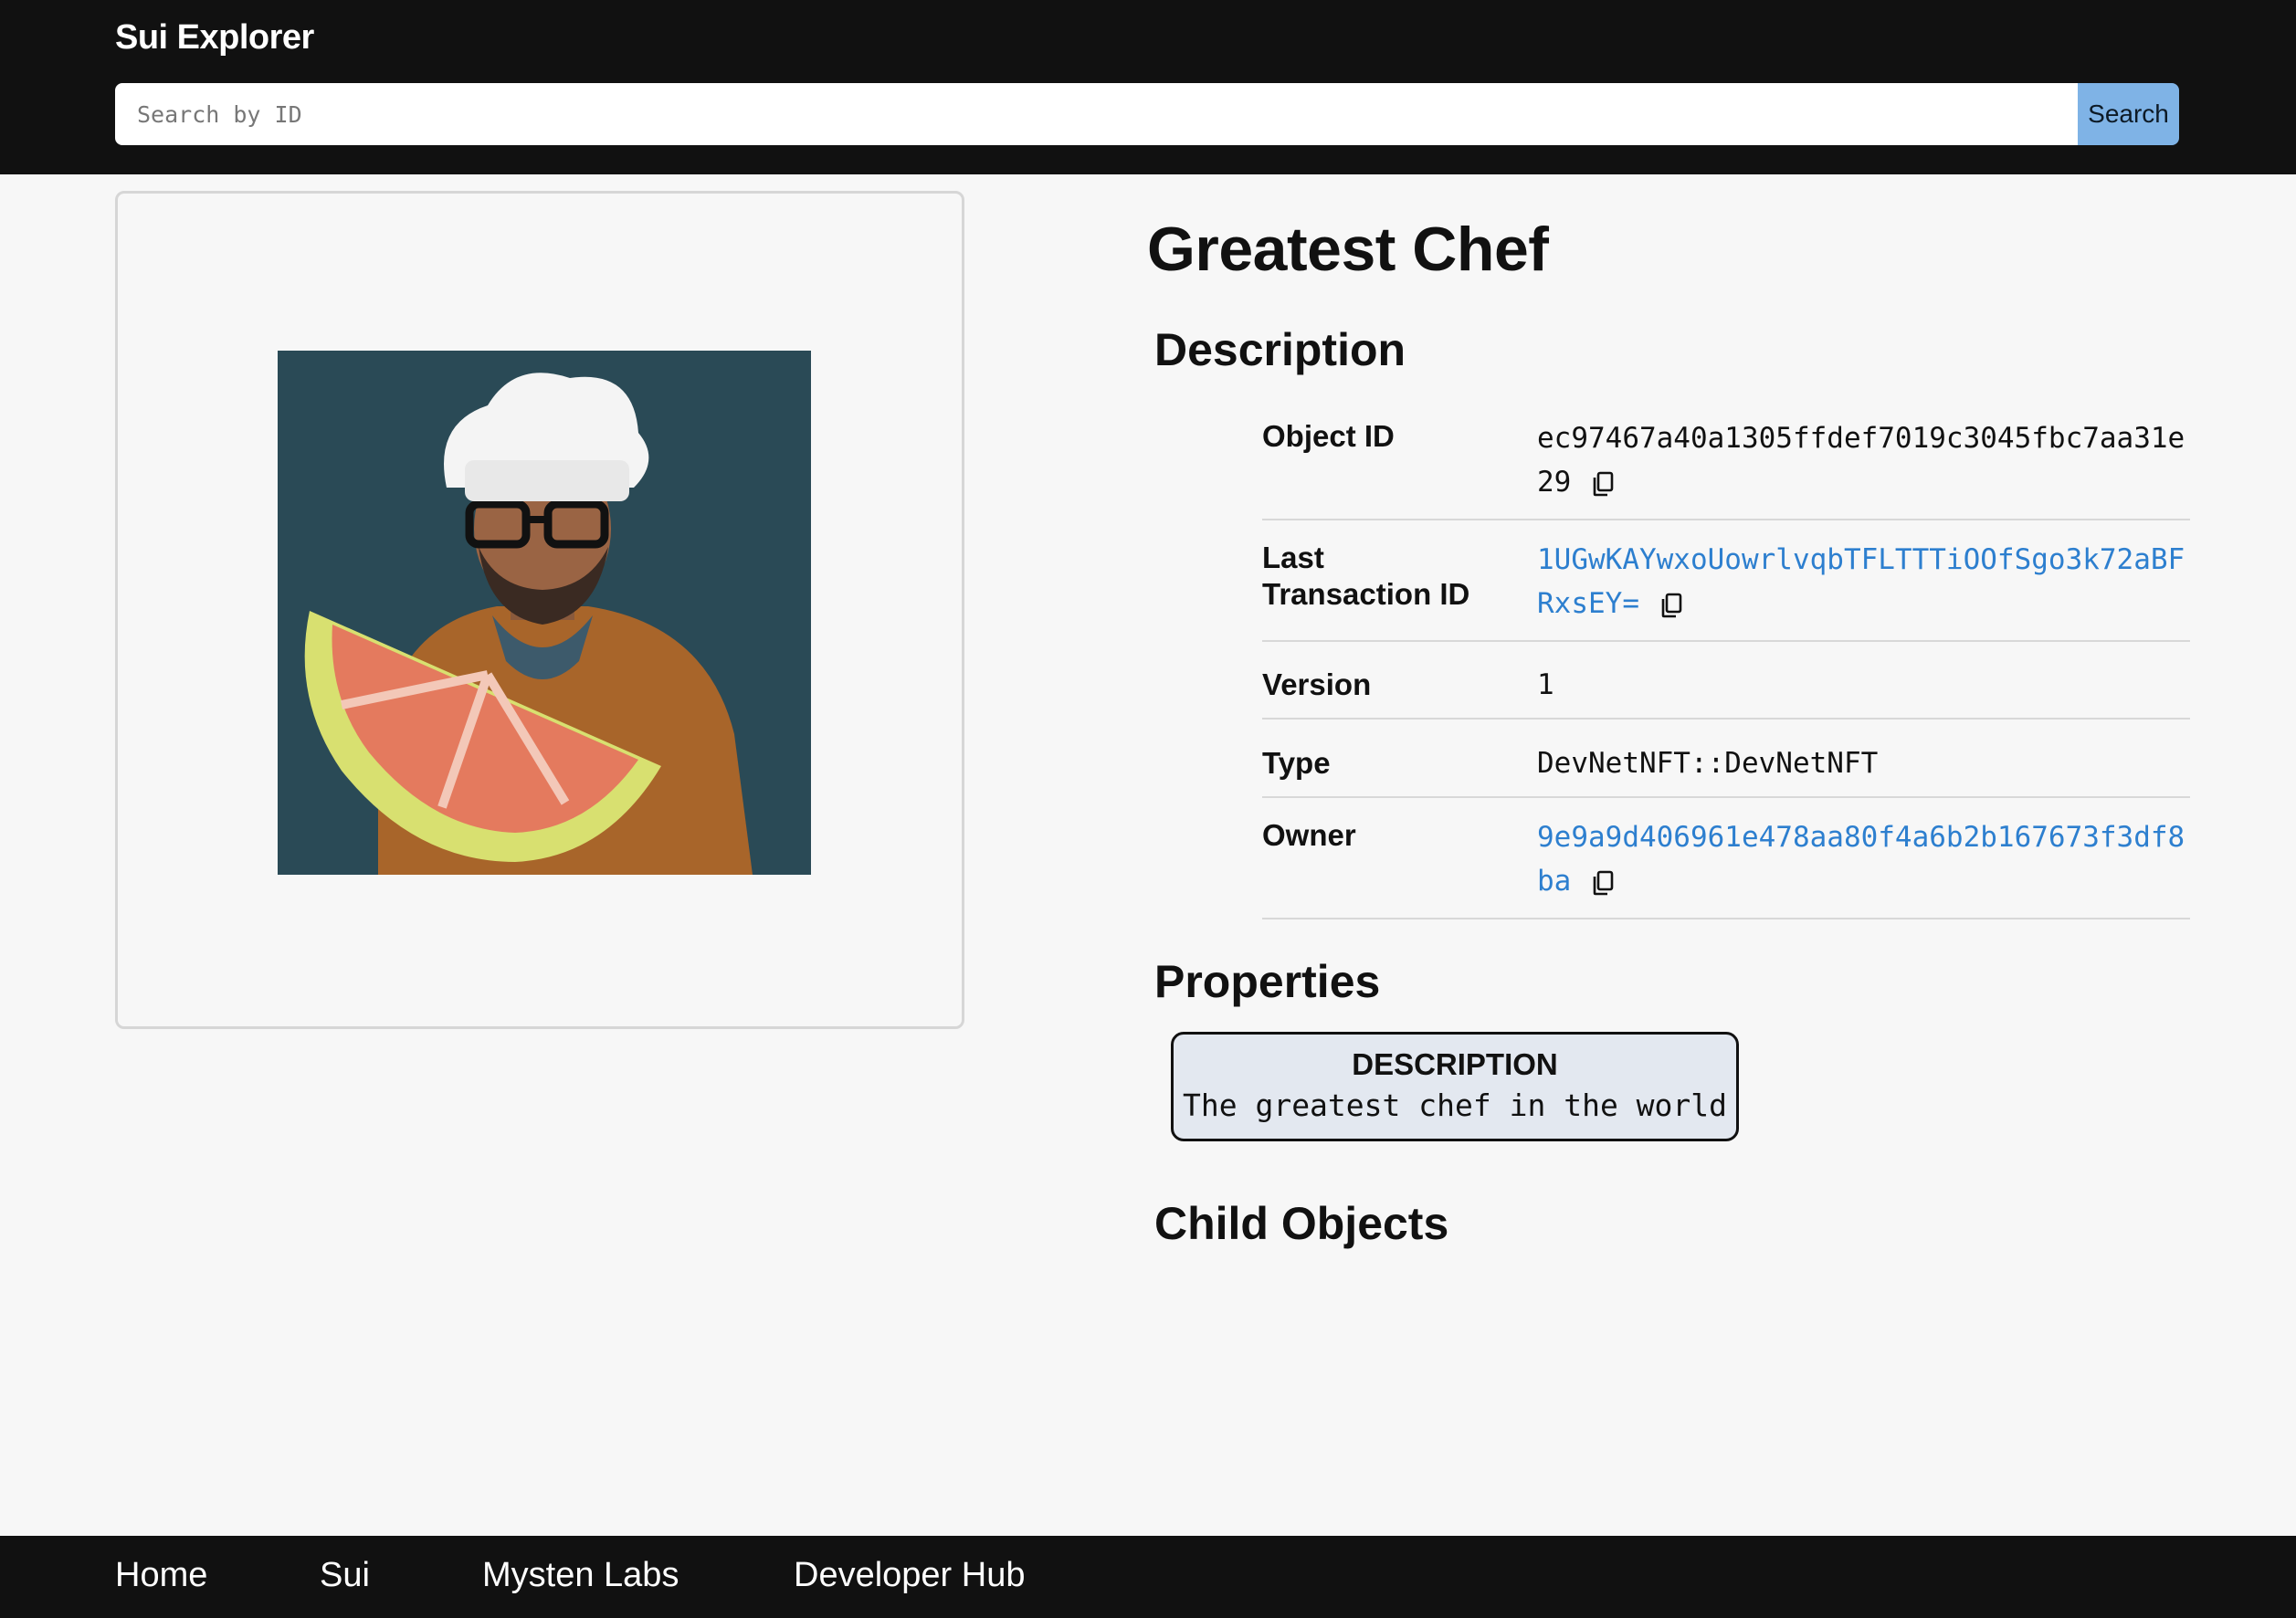 The image size is (2296, 1618). I want to click on object-title: Greatest Chef, so click(1348, 249).